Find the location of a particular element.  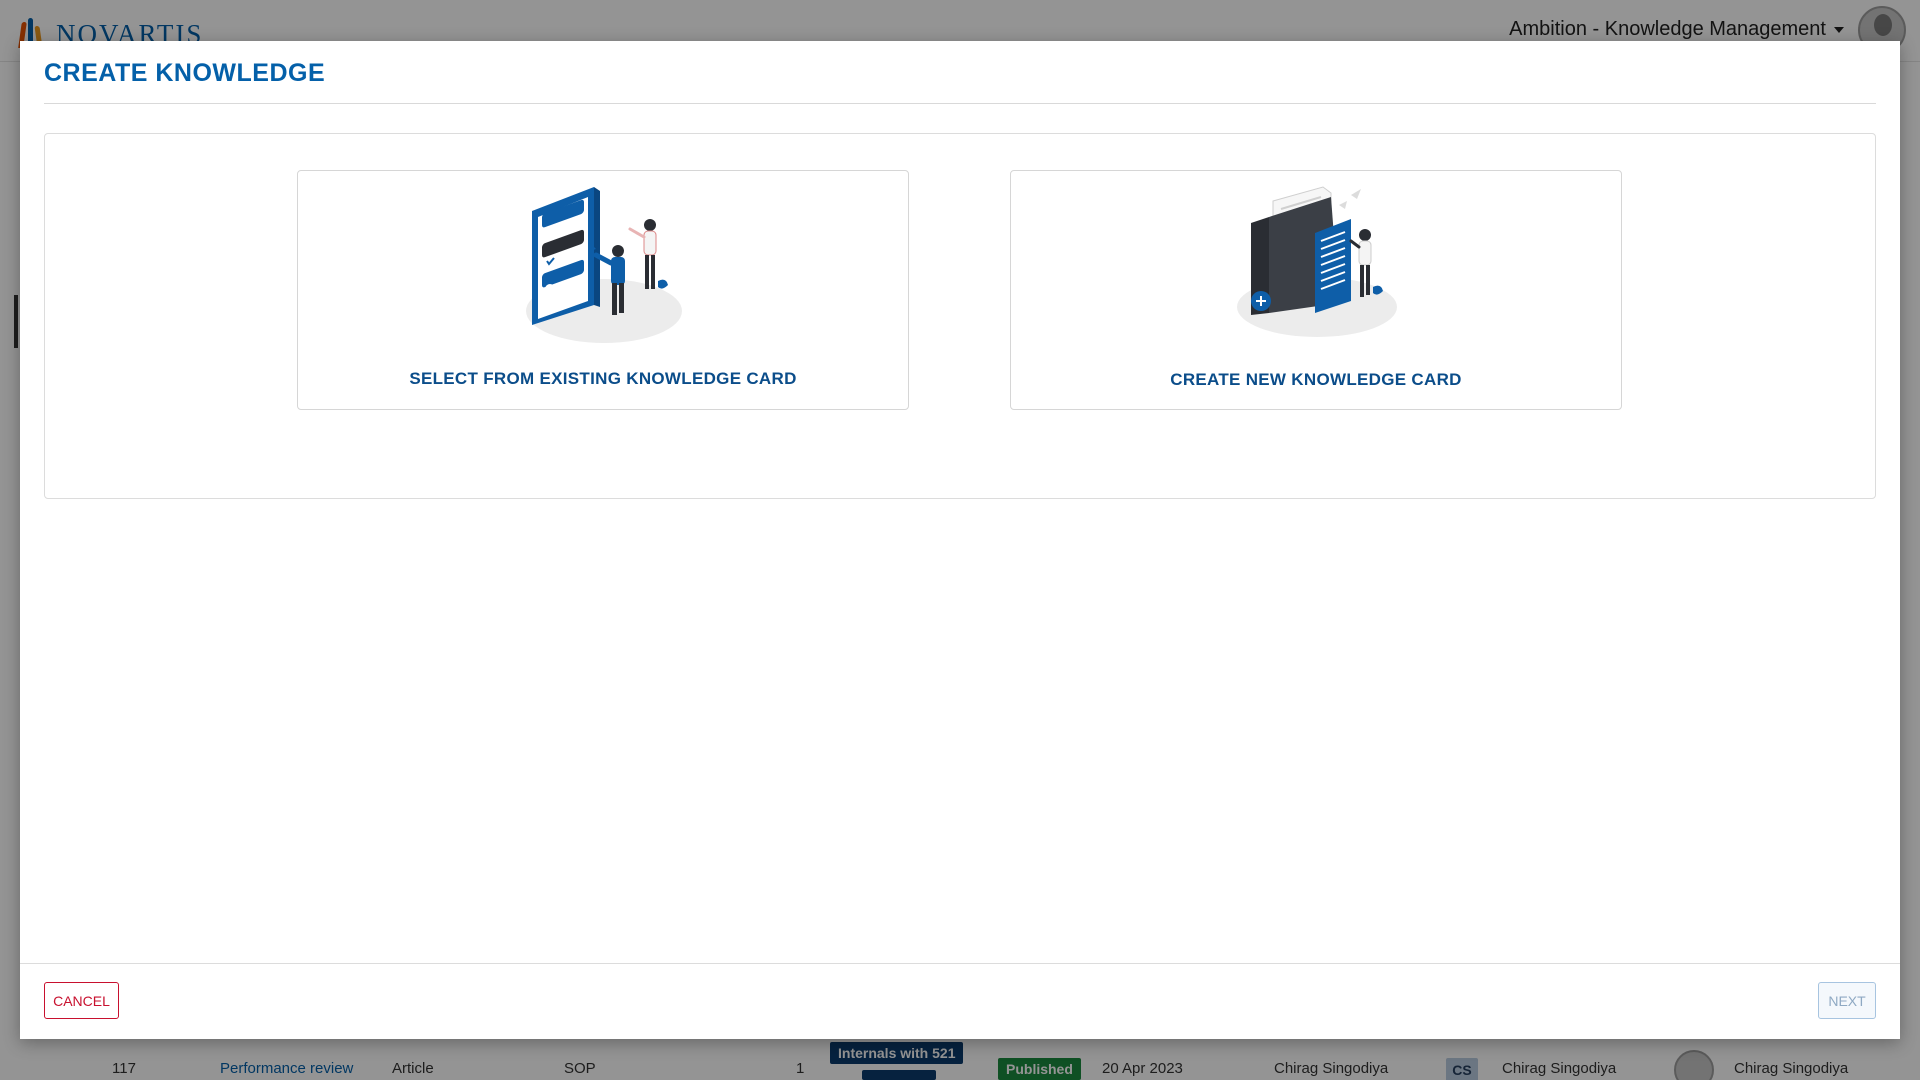

select-existing-label: SELECT FROM EXISTING KNOWLEDGE CARD is located at coordinates (603, 378).